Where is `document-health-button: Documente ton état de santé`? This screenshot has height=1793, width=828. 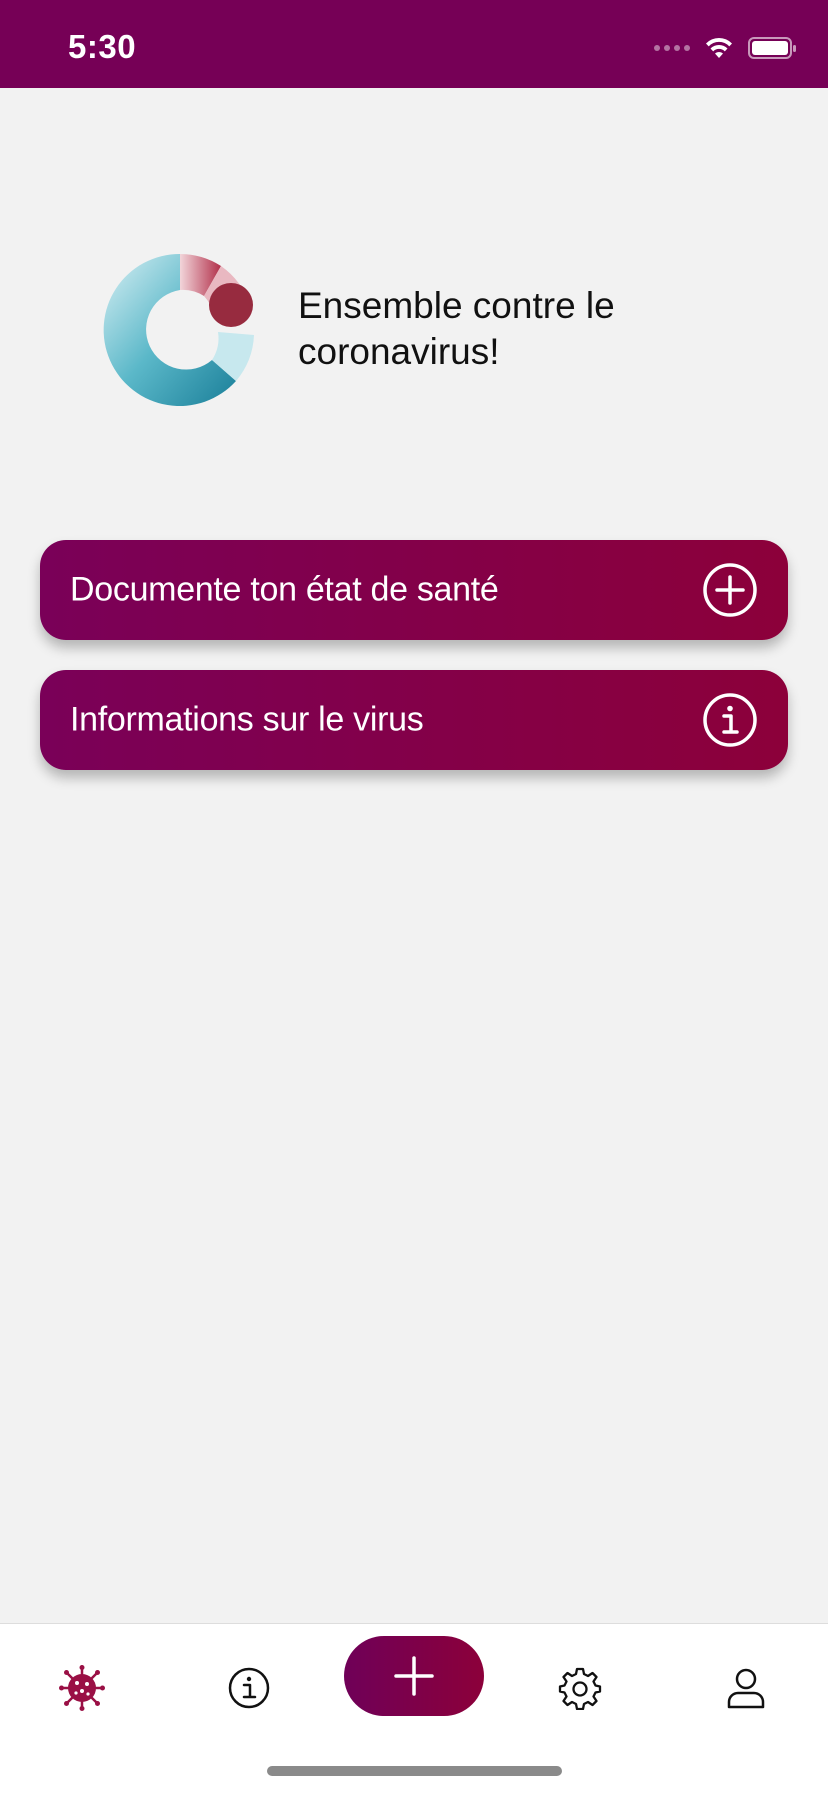 document-health-button: Documente ton état de santé is located at coordinates (414, 590).